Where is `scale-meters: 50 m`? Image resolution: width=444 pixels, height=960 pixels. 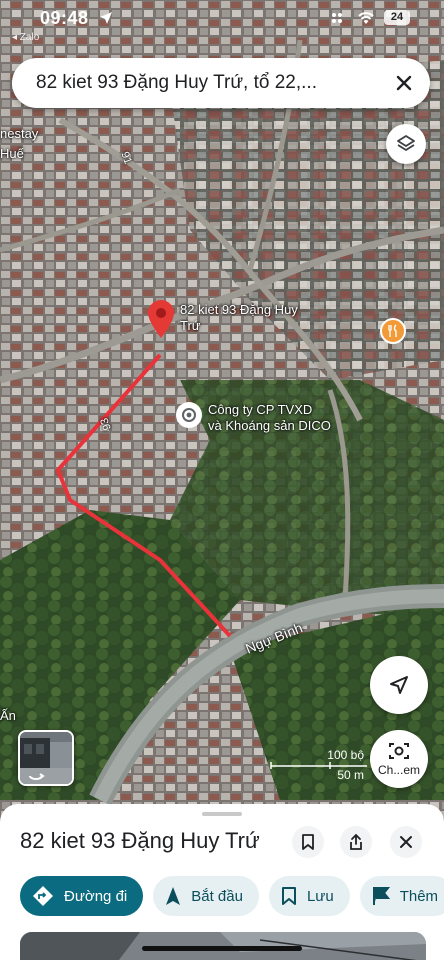
scale-meters: 50 m is located at coordinates (350, 775).